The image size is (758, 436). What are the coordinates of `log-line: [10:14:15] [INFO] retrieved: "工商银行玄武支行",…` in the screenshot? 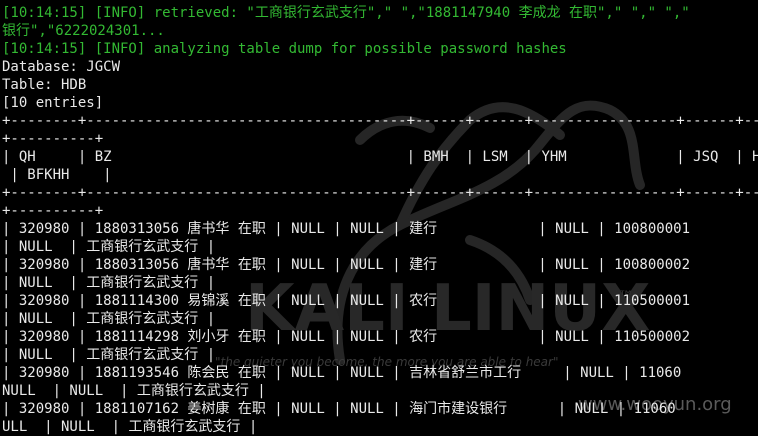 It's located at (346, 13).